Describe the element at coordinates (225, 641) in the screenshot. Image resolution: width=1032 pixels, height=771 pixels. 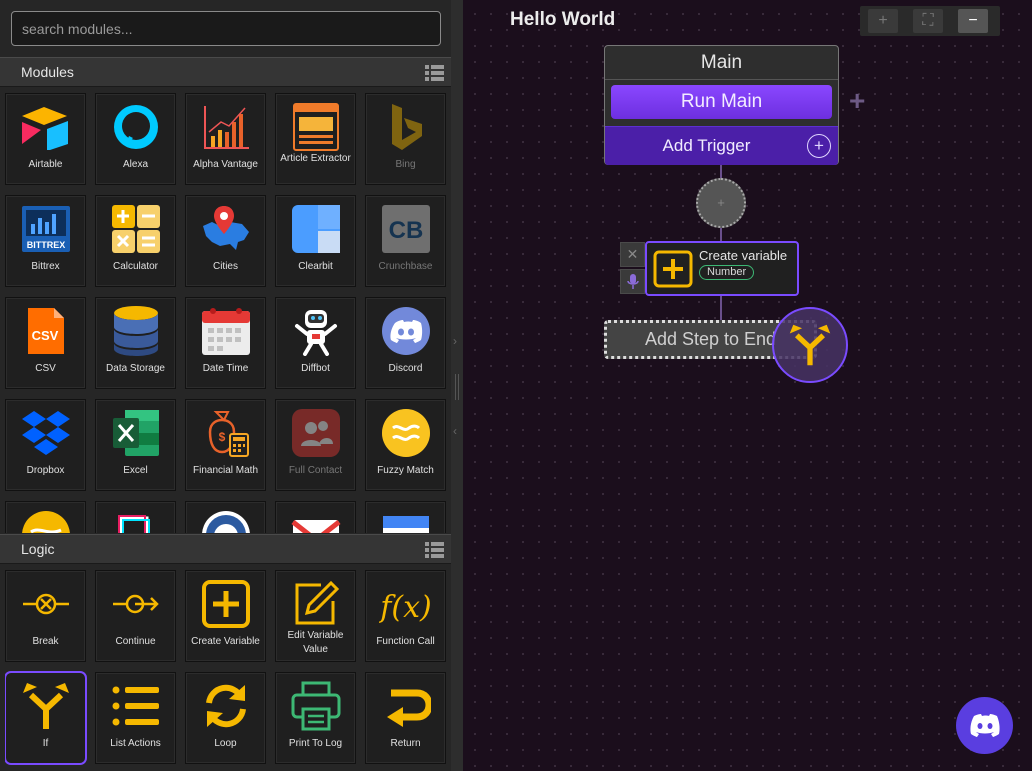
I see `logic-label: Create Variable` at that location.